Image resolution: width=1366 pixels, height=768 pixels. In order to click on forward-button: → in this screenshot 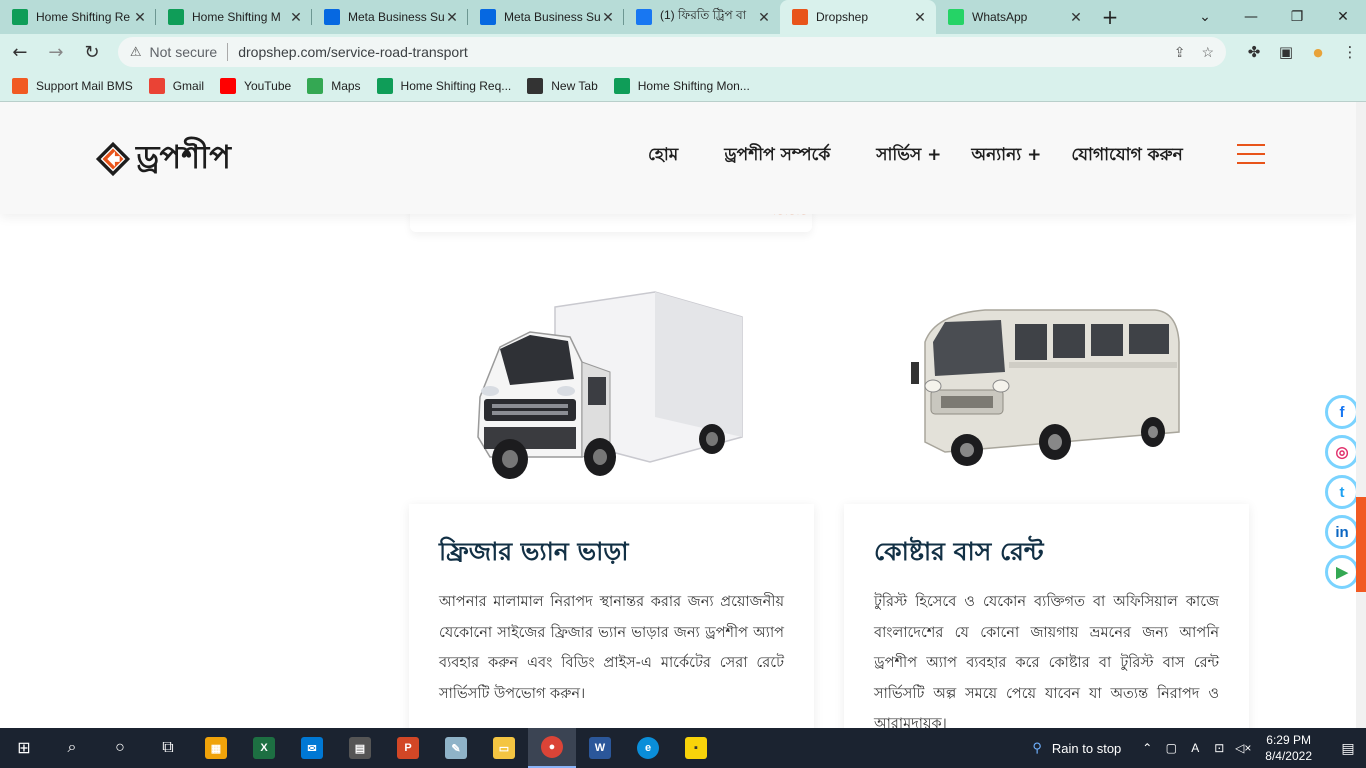, I will do `click(56, 52)`.